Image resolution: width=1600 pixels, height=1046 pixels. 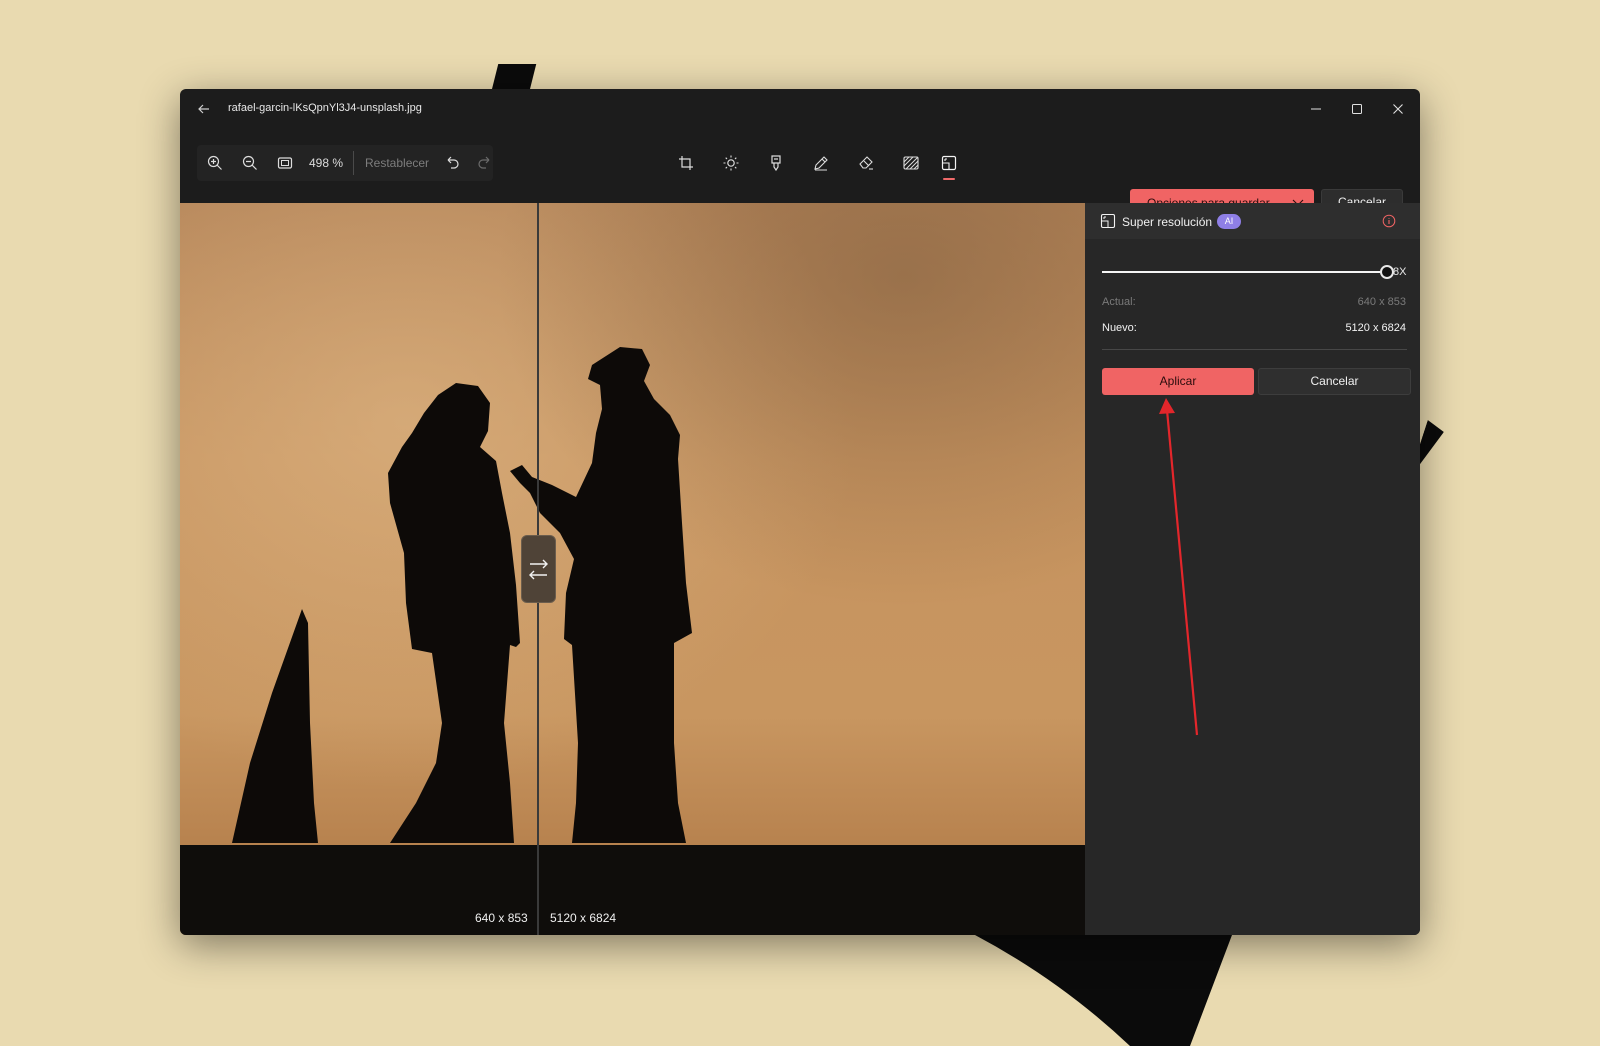 I want to click on panel-title: Super resolución, so click(x=1167, y=222).